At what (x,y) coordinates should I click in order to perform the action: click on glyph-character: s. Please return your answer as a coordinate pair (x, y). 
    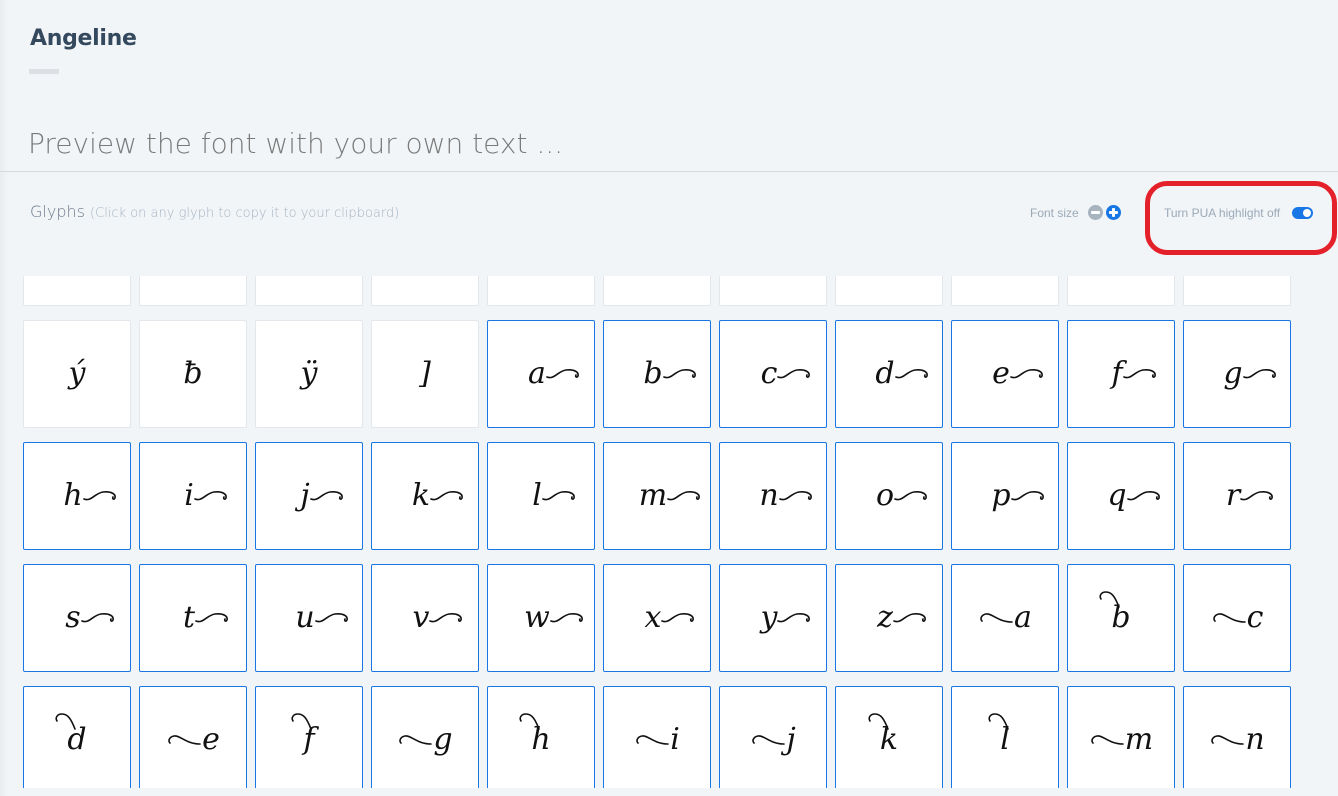
    Looking at the image, I should click on (73, 617).